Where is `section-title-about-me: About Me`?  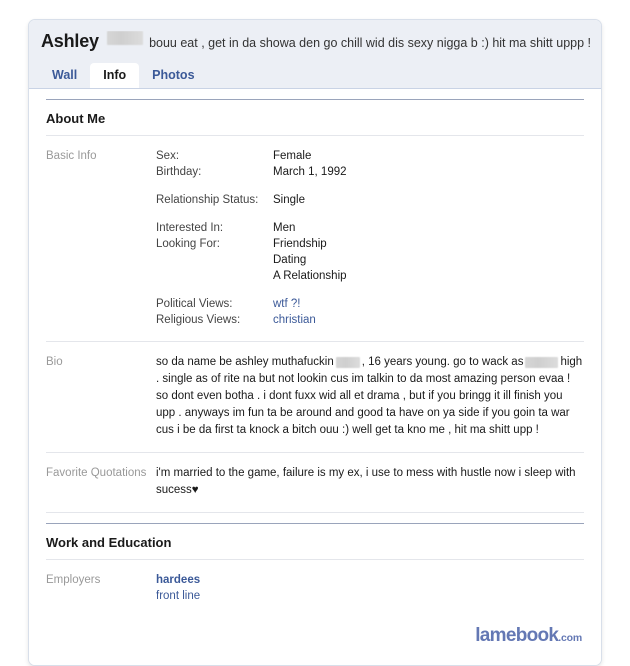
section-title-about-me: About Me is located at coordinates (315, 117).